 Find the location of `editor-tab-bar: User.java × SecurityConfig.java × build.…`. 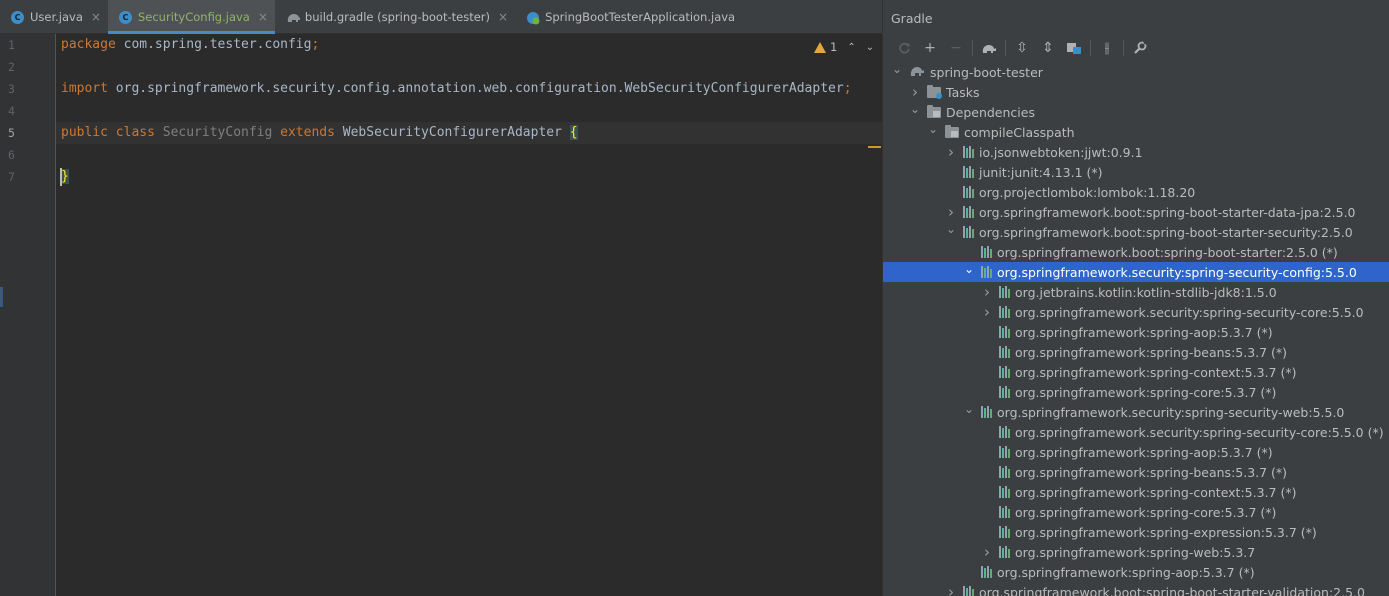

editor-tab-bar: User.java × SecurityConfig.java × build.… is located at coordinates (441, 17).